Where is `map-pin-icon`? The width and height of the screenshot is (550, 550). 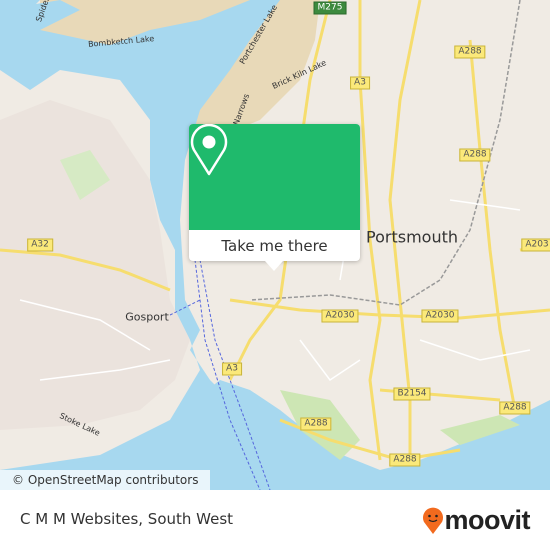
map-pin-icon is located at coordinates (209, 150).